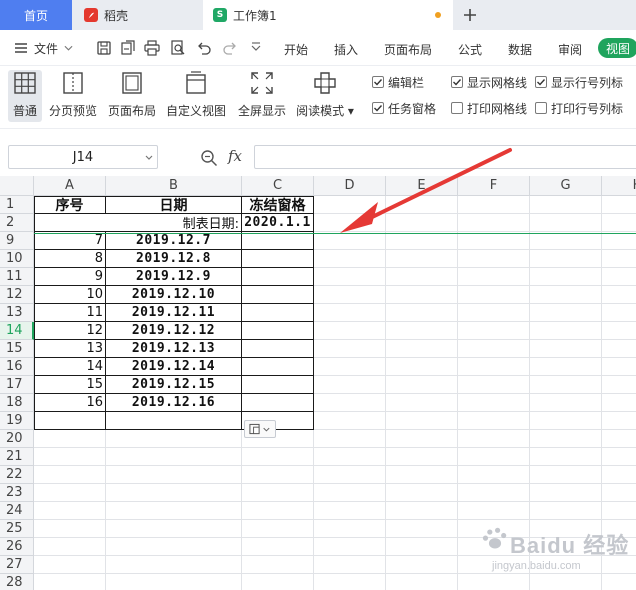 The height and width of the screenshot is (590, 636). I want to click on cell-h21, so click(619, 457).